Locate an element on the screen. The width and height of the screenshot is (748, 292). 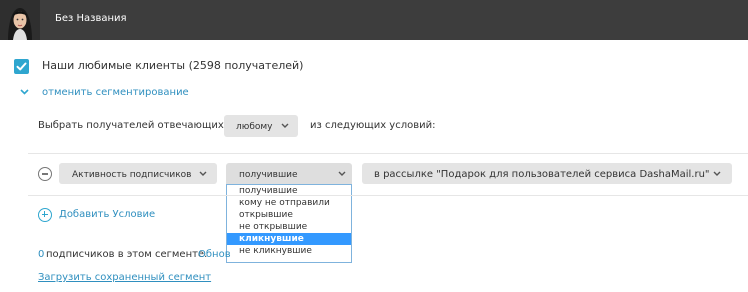
subscriber-count-text: подписчиков в этом сегменте. is located at coordinates (127, 254).